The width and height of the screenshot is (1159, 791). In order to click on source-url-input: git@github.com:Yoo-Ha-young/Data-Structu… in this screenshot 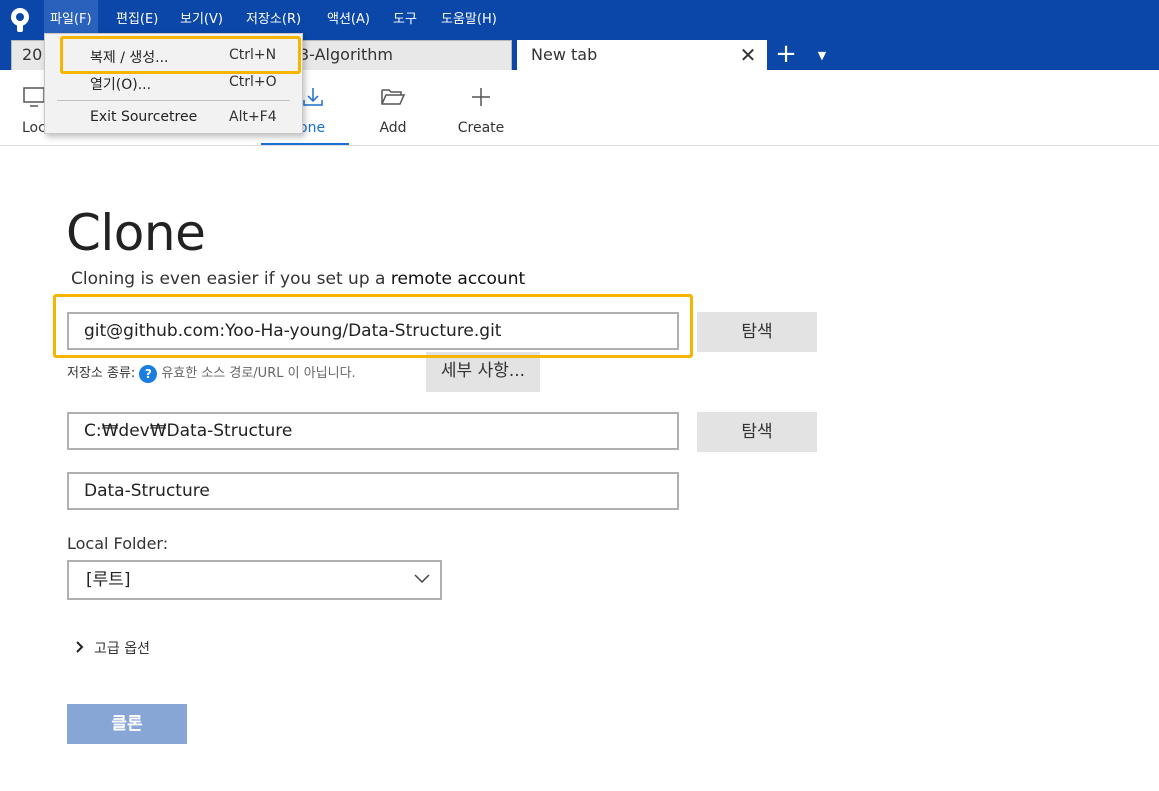, I will do `click(373, 331)`.